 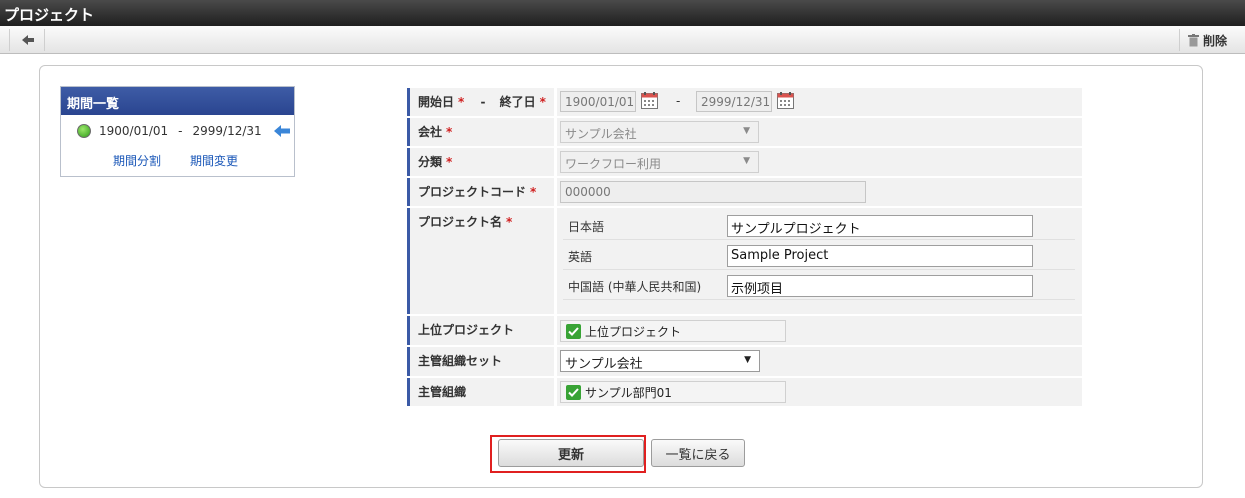 I want to click on org-set-select: サンプル会社 ▼, so click(x=660, y=361).